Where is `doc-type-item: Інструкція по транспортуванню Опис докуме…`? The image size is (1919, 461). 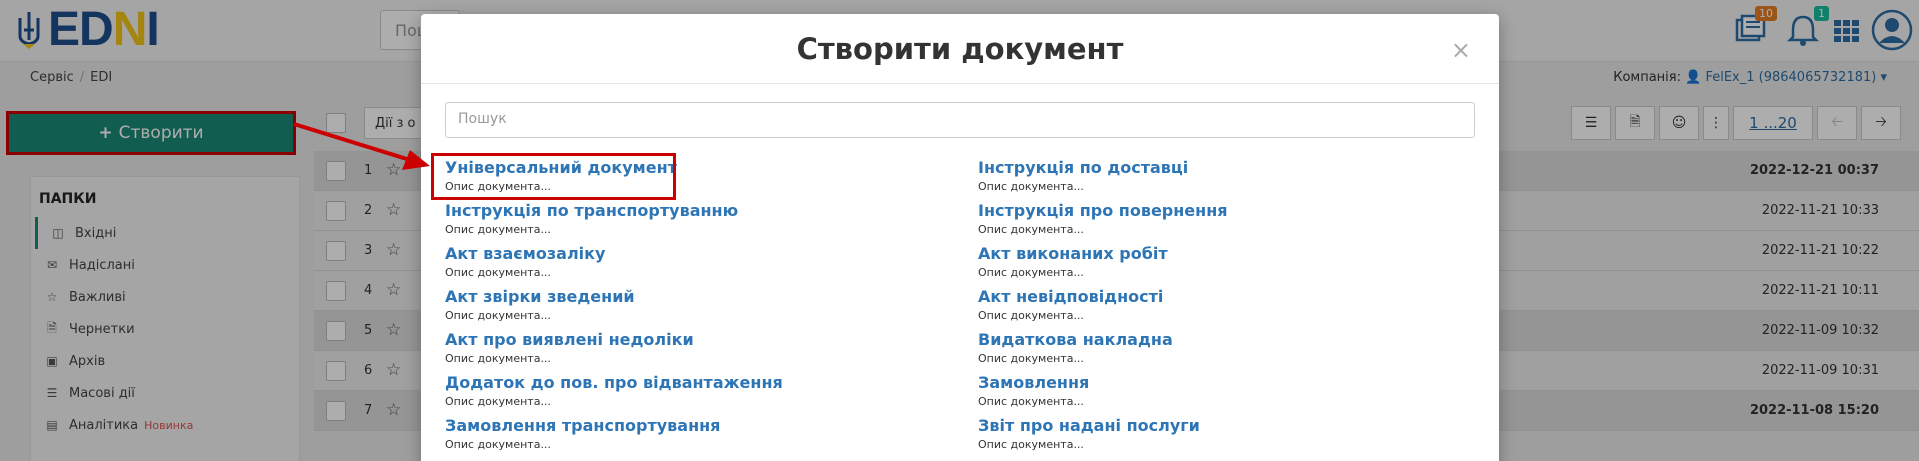 doc-type-item: Інструкція по транспортуванню Опис докуме… is located at coordinates (695, 221).